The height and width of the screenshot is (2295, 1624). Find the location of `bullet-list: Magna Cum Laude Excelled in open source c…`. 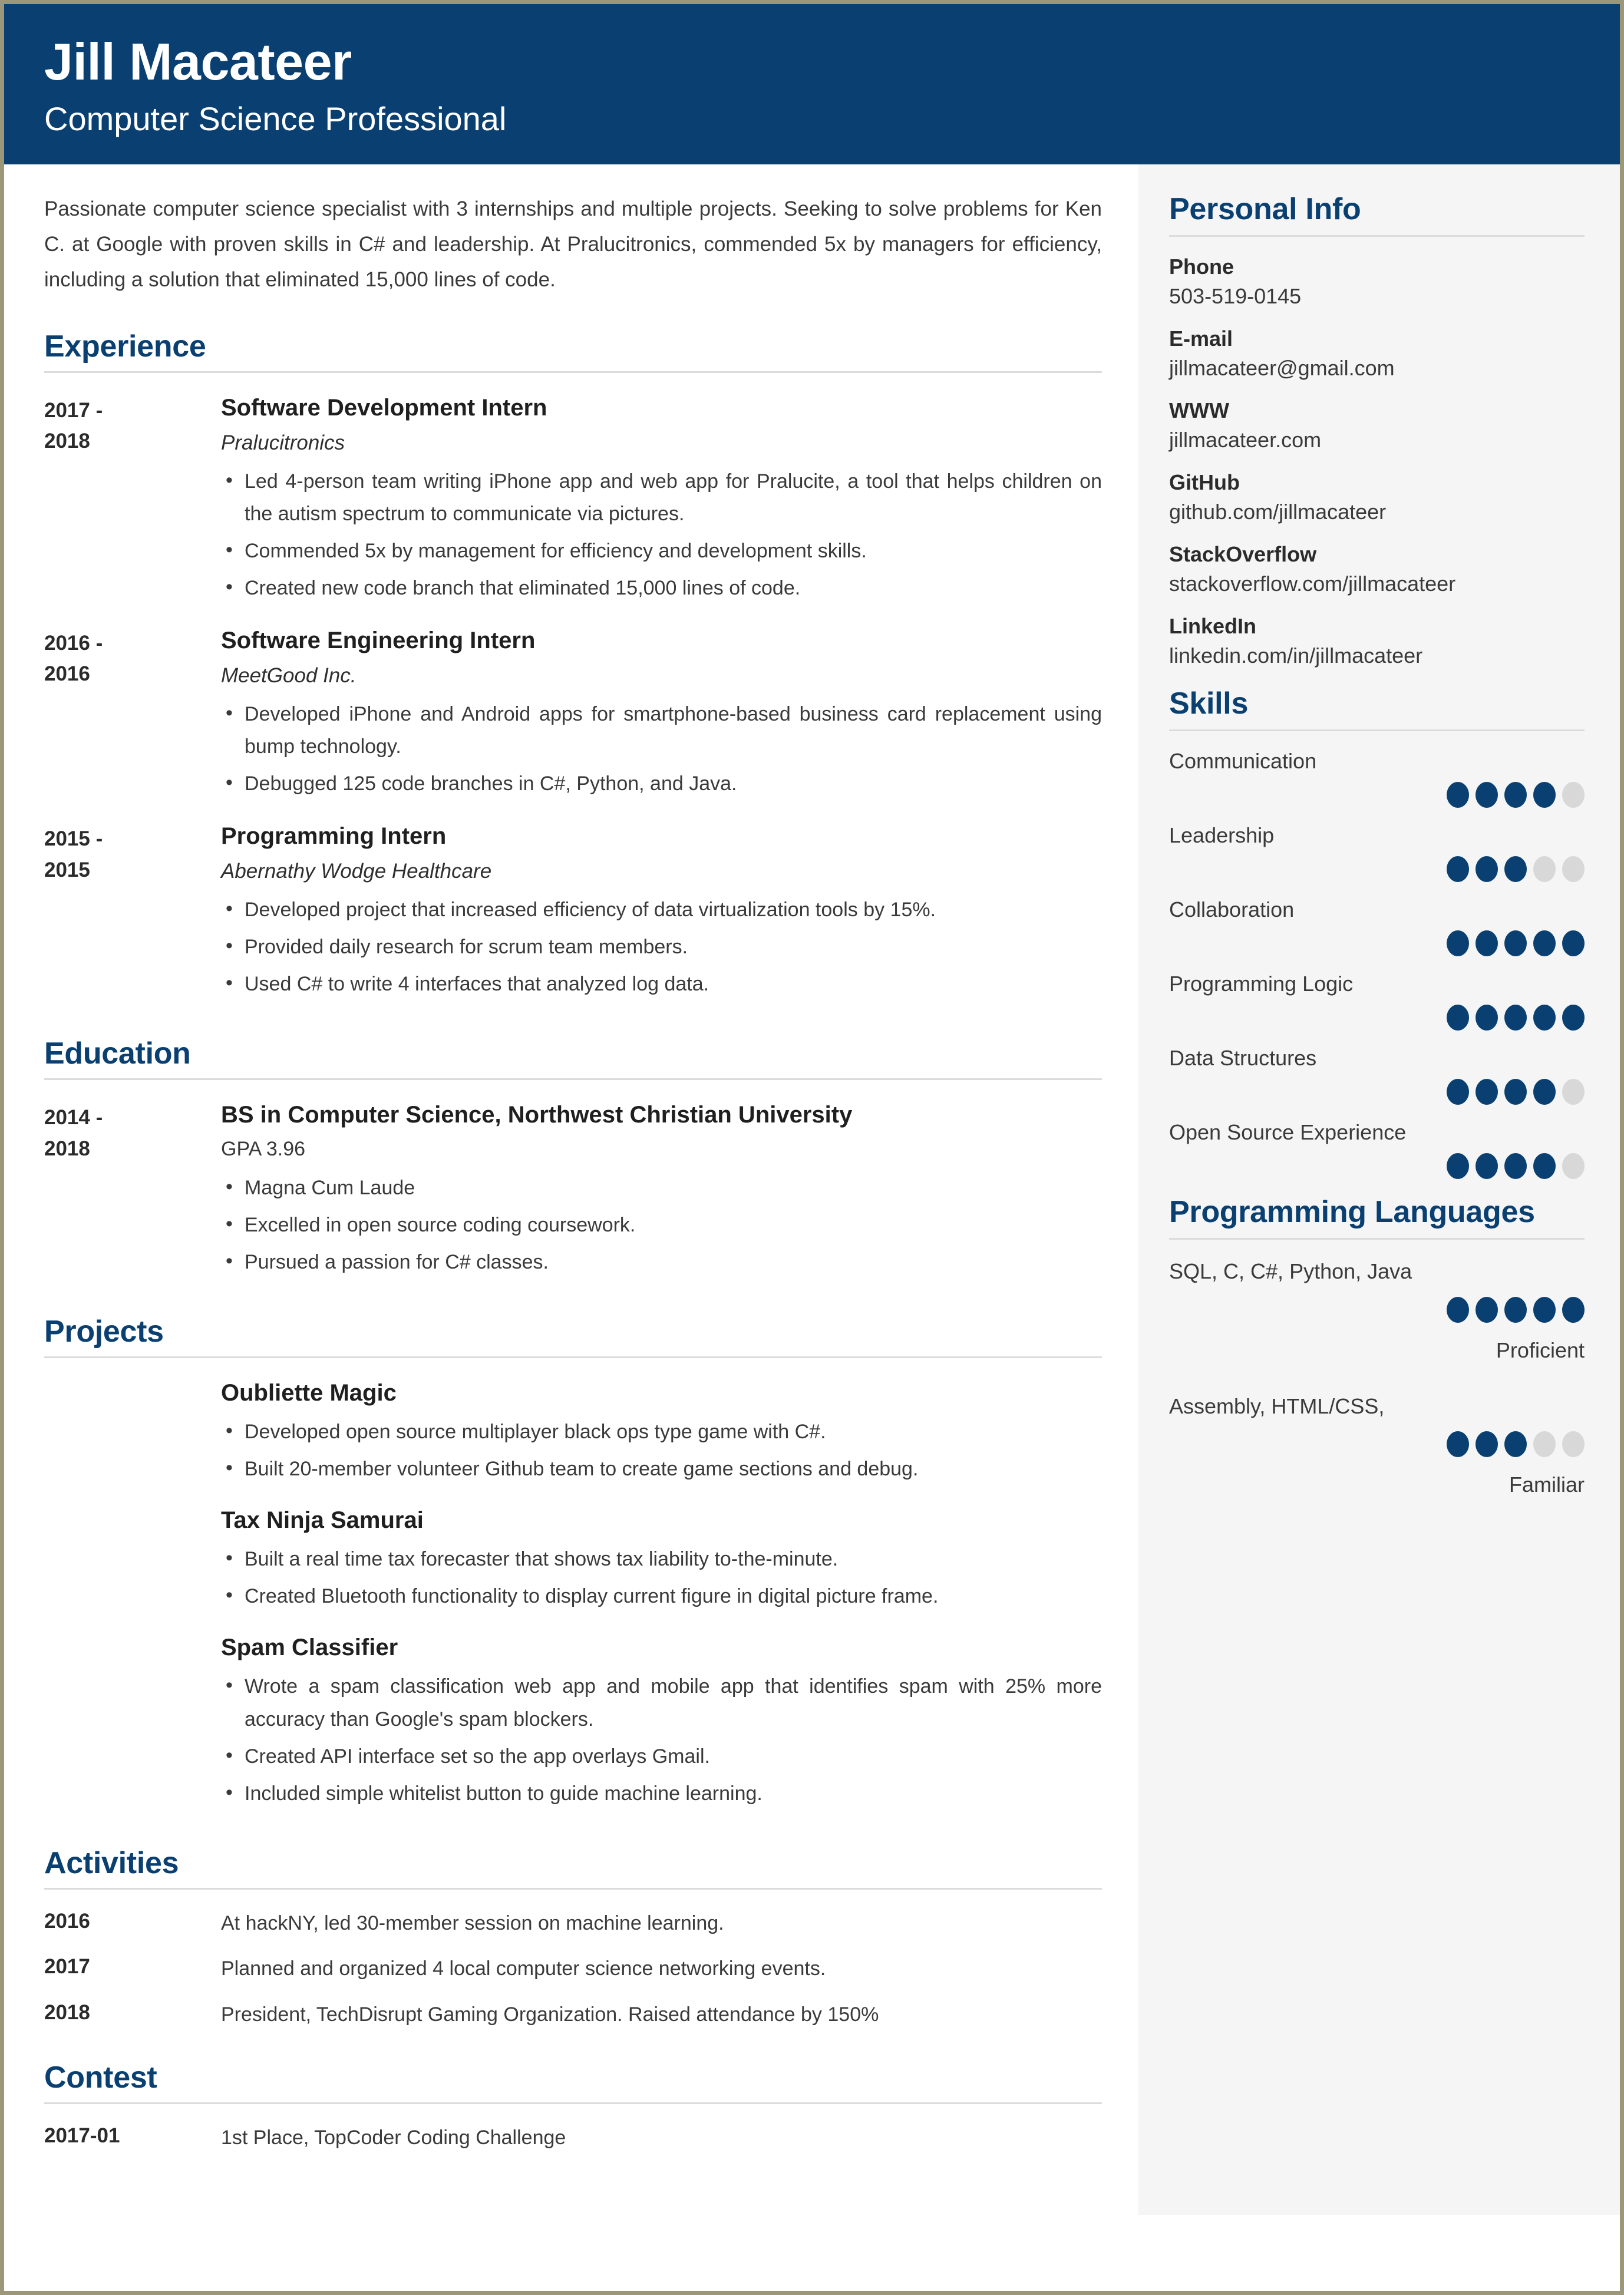

bullet-list: Magna Cum Laude Excelled in open source c… is located at coordinates (661, 1225).